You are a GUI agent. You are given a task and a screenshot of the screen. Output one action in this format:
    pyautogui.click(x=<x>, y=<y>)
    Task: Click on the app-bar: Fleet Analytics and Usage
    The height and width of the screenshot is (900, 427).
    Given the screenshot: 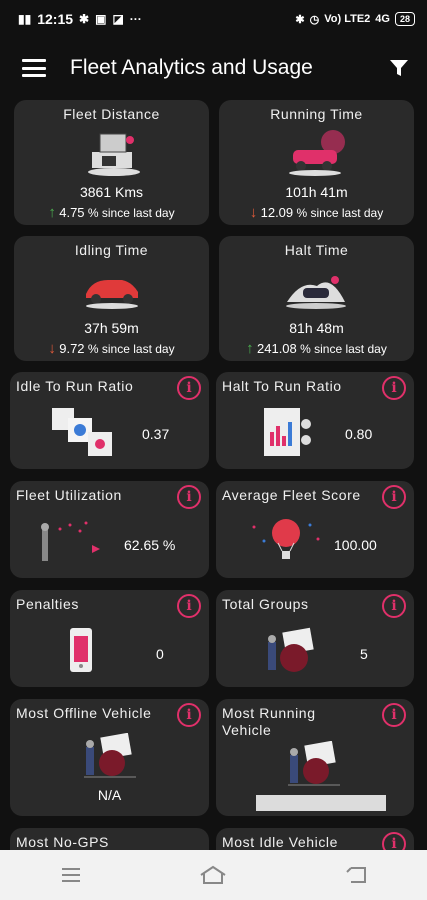 What is the action you would take?
    pyautogui.click(x=213, y=68)
    